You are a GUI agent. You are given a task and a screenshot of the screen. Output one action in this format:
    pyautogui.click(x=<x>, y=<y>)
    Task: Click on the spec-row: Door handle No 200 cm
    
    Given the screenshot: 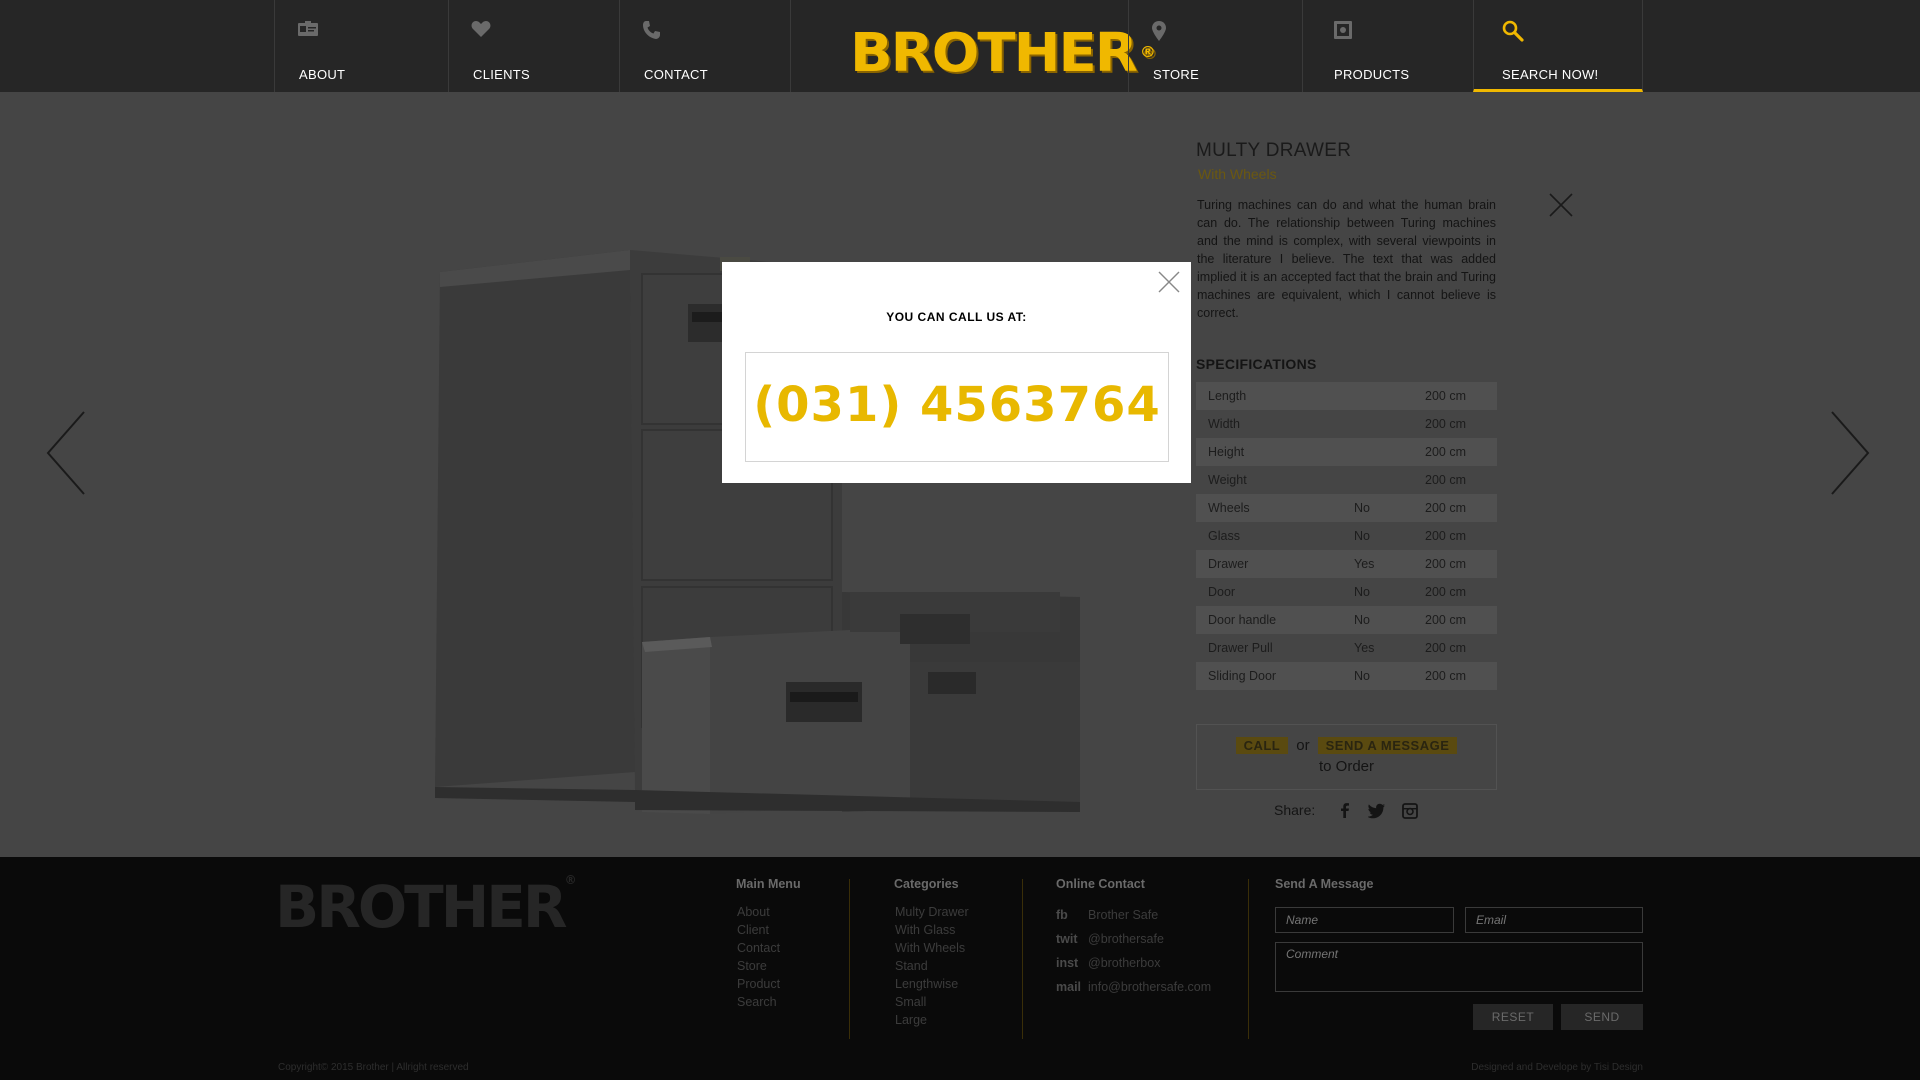 What is the action you would take?
    pyautogui.click(x=1346, y=620)
    